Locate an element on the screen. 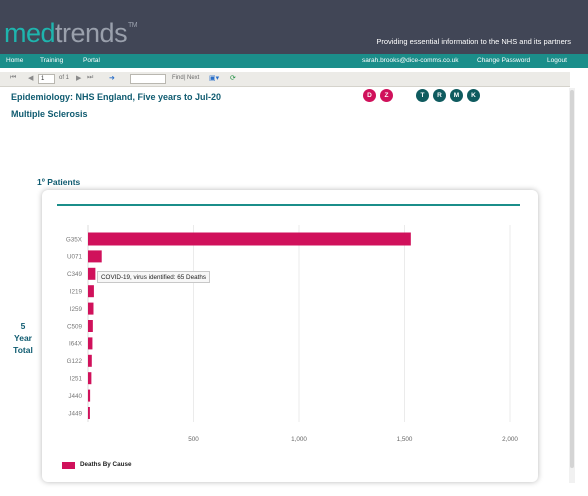 This screenshot has height=496, width=588. scrollbar-thumb is located at coordinates (572, 279).